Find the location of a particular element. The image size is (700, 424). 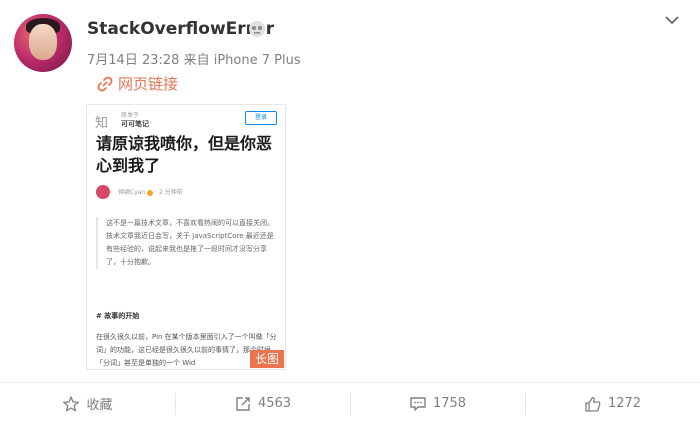

source-prefix: 来自 is located at coordinates (196, 60).